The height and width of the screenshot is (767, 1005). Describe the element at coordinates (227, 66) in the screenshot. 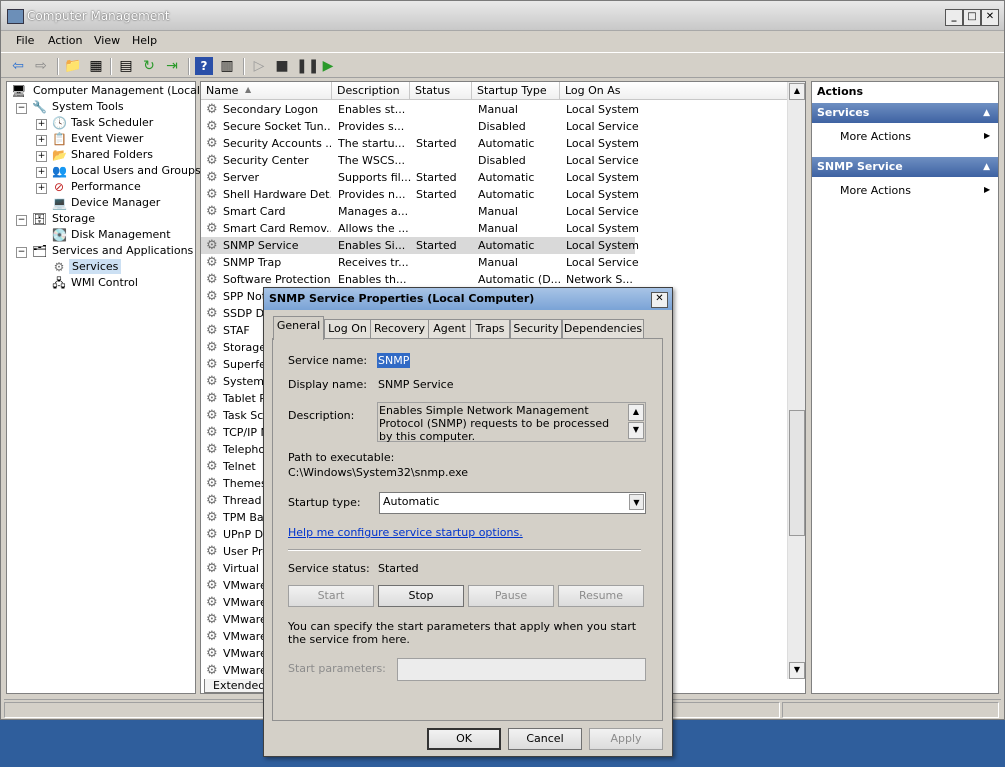

I see `show-hide-action-pane-icon: ▥` at that location.